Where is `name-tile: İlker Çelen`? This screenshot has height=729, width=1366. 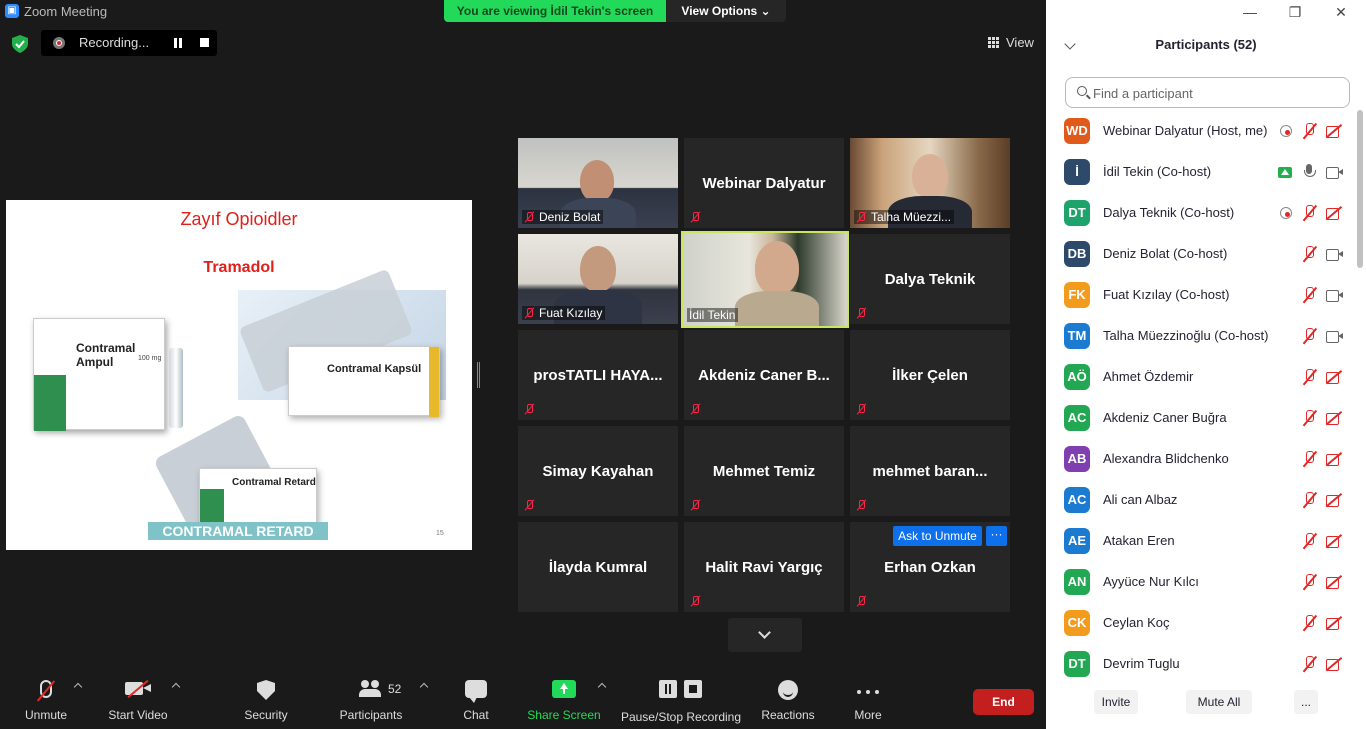 name-tile: İlker Çelen is located at coordinates (930, 375).